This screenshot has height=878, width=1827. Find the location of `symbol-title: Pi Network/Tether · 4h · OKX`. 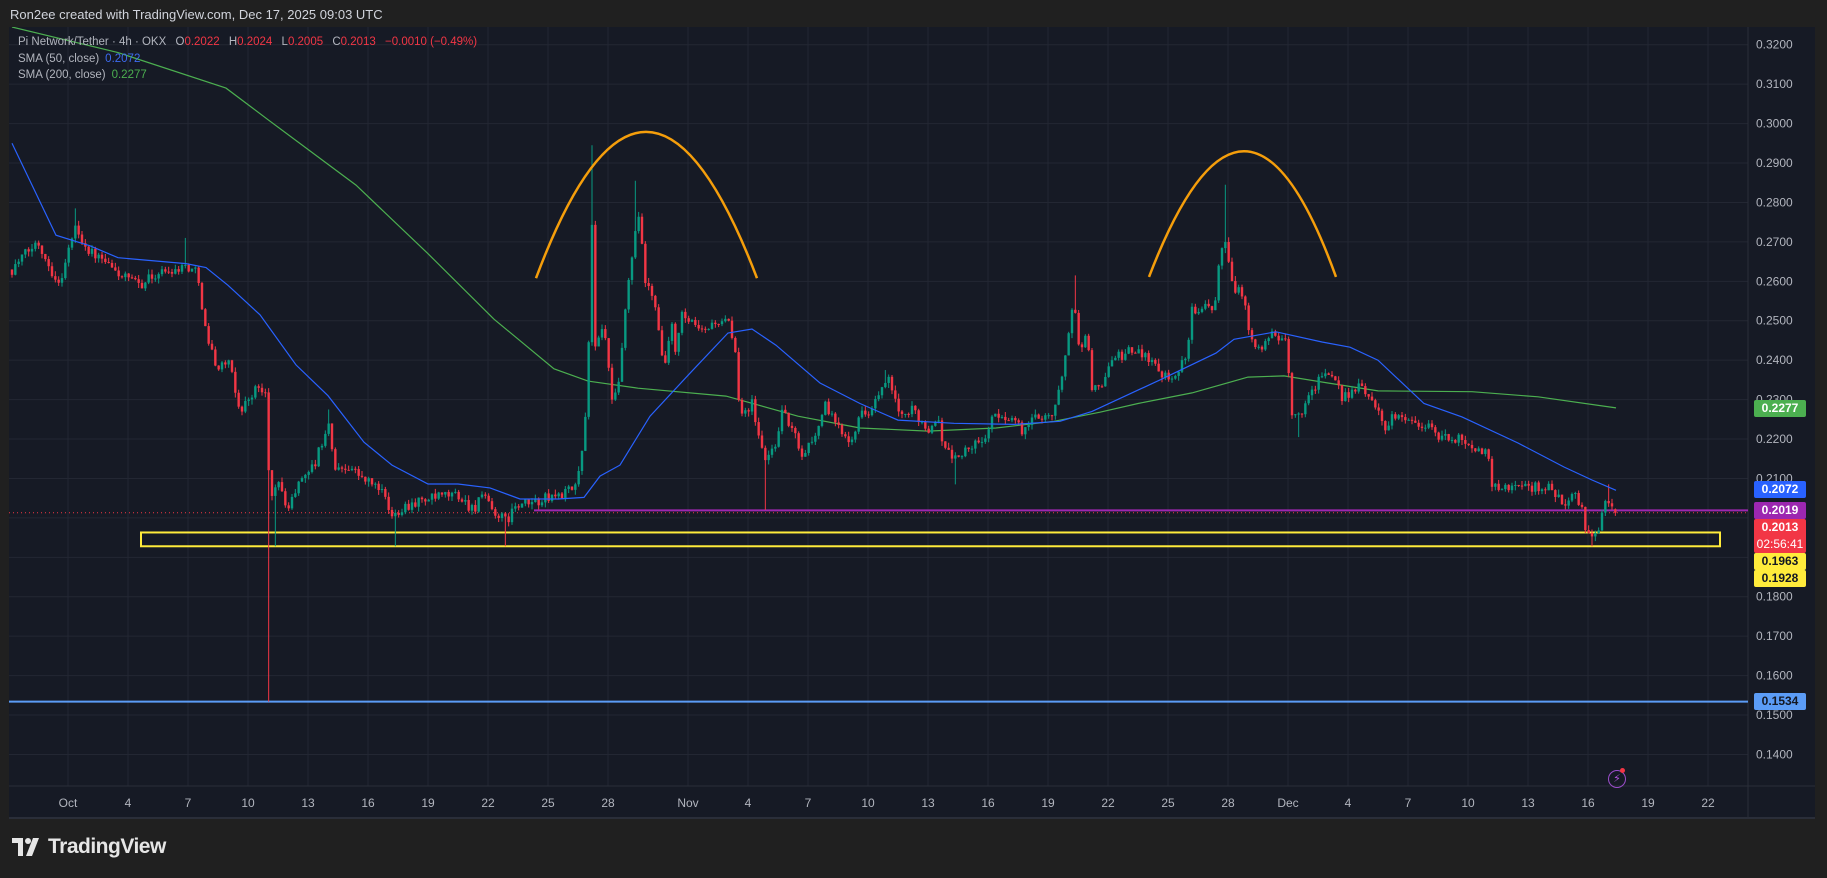

symbol-title: Pi Network/Tether · 4h · OKX is located at coordinates (92, 42).